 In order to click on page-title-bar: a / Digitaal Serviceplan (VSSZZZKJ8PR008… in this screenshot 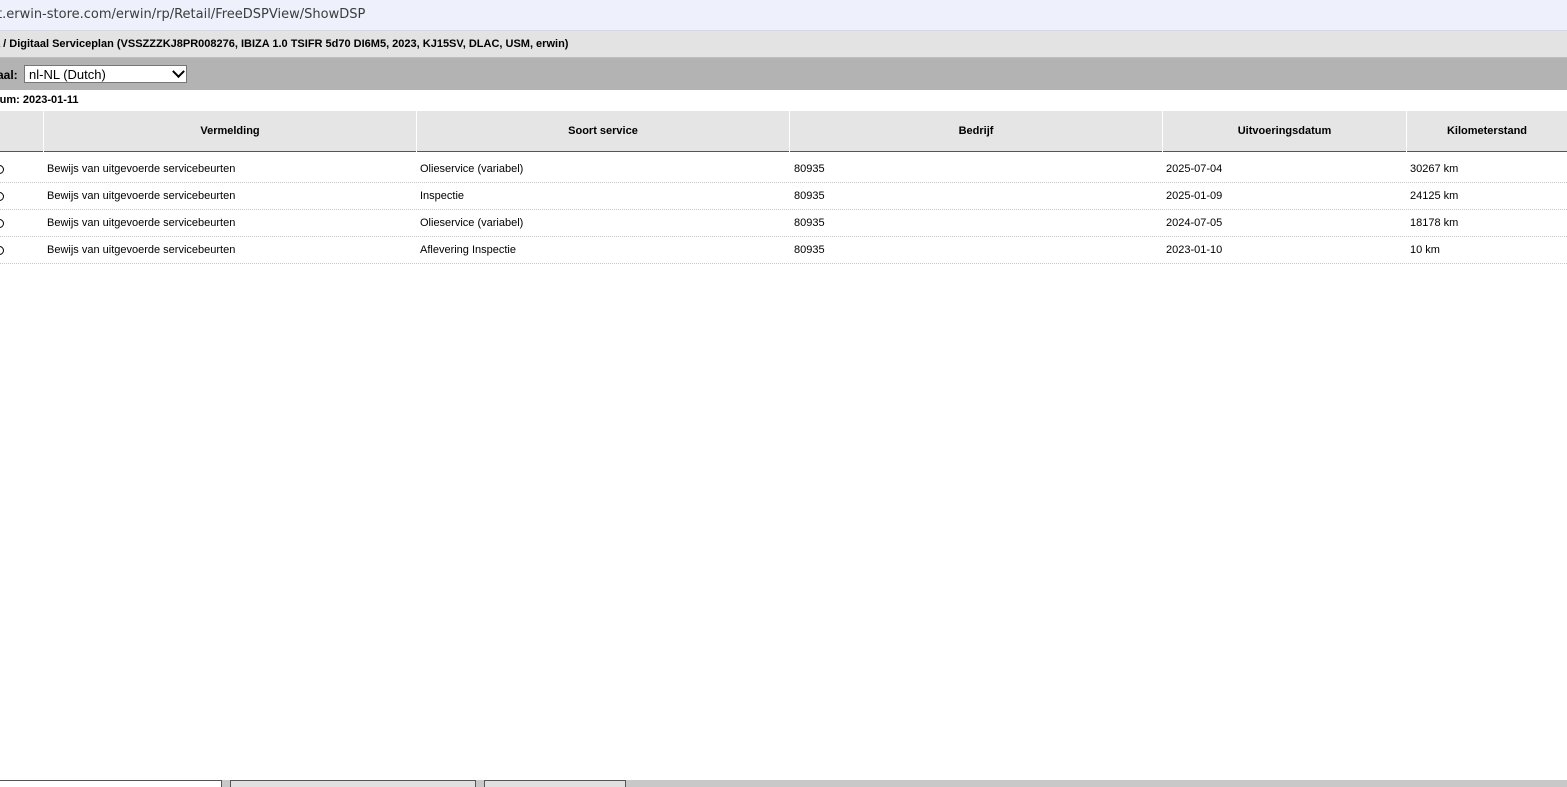, I will do `click(783, 44)`.